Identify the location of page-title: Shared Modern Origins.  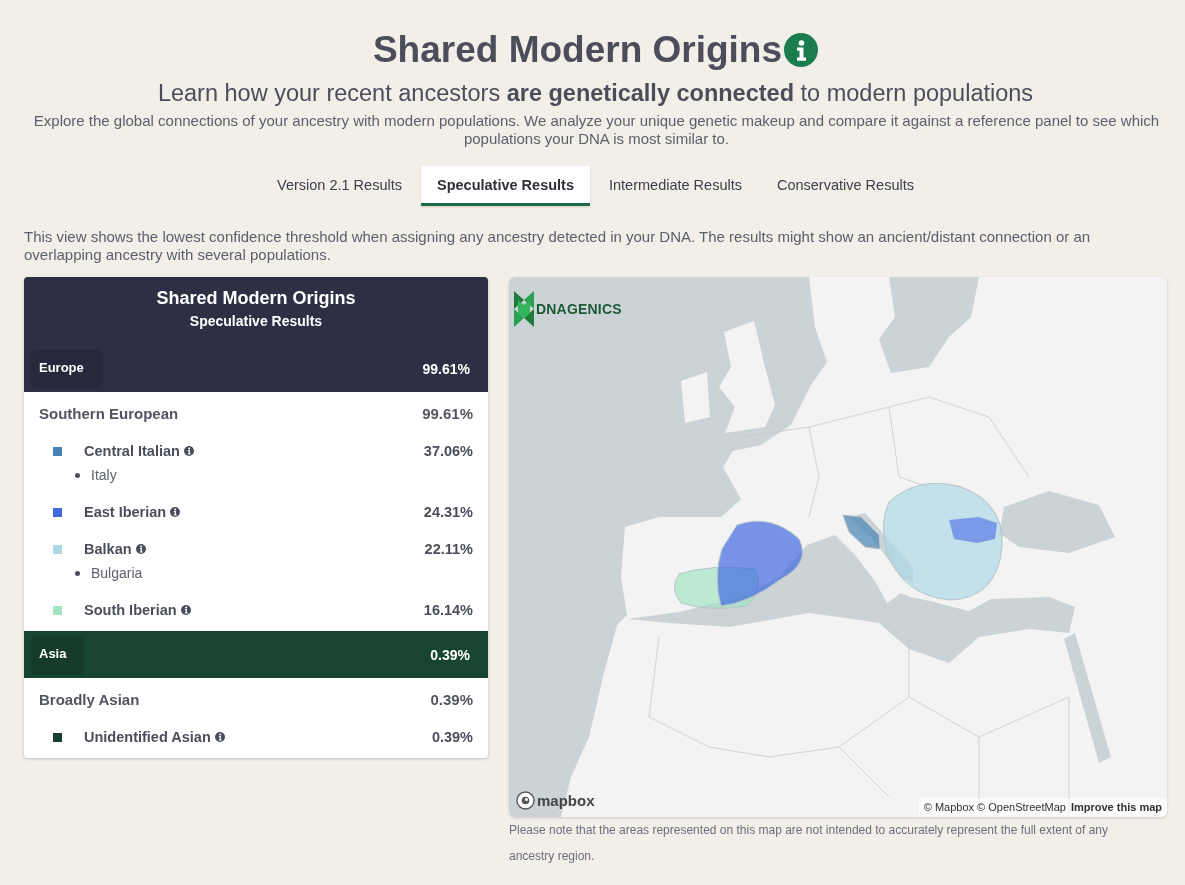
(577, 50).